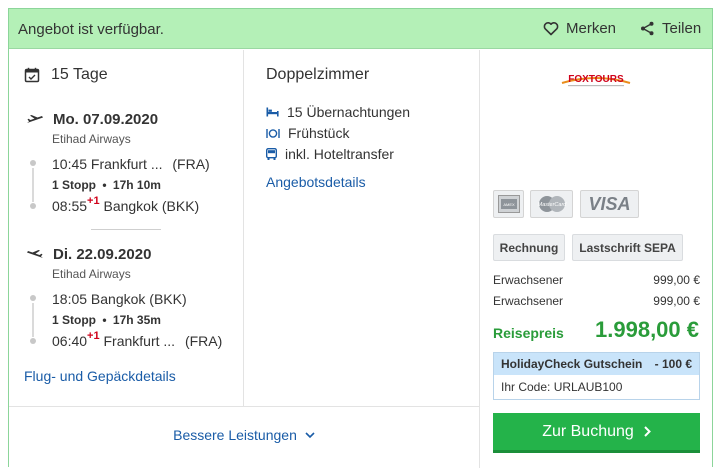  I want to click on mastercard-logo: MasterCard, so click(551, 204).